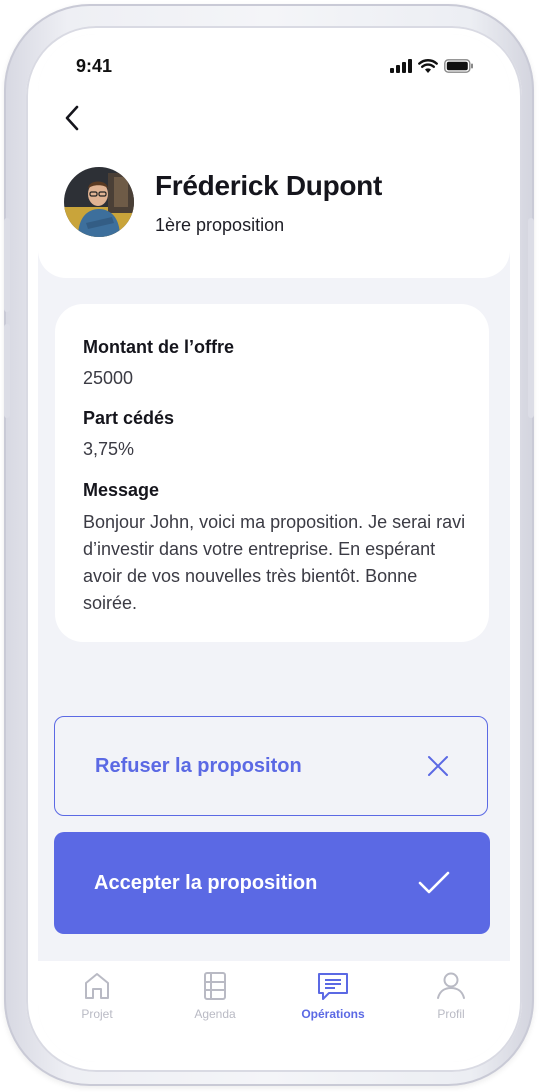 The height and width of the screenshot is (1092, 540). What do you see at coordinates (108, 378) in the screenshot?
I see `amount-value: 25000` at bounding box center [108, 378].